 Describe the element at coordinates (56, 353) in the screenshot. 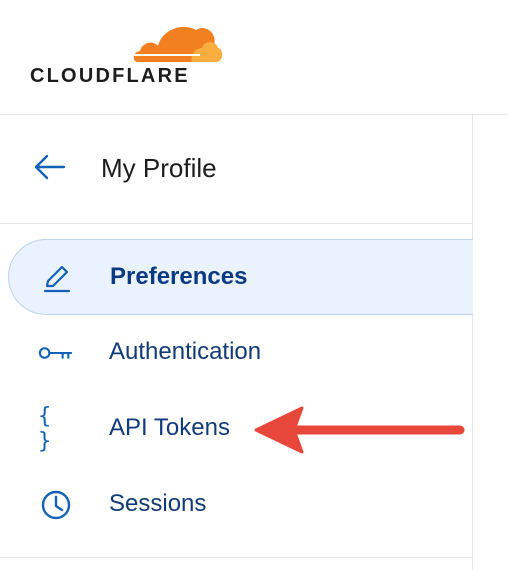

I see `key-icon` at that location.